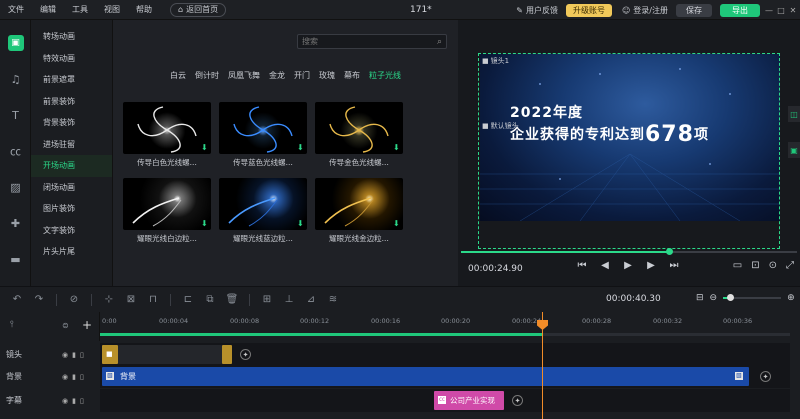 This screenshot has width=800, height=419. I want to click on aspect-icon: ▭, so click(737, 265).